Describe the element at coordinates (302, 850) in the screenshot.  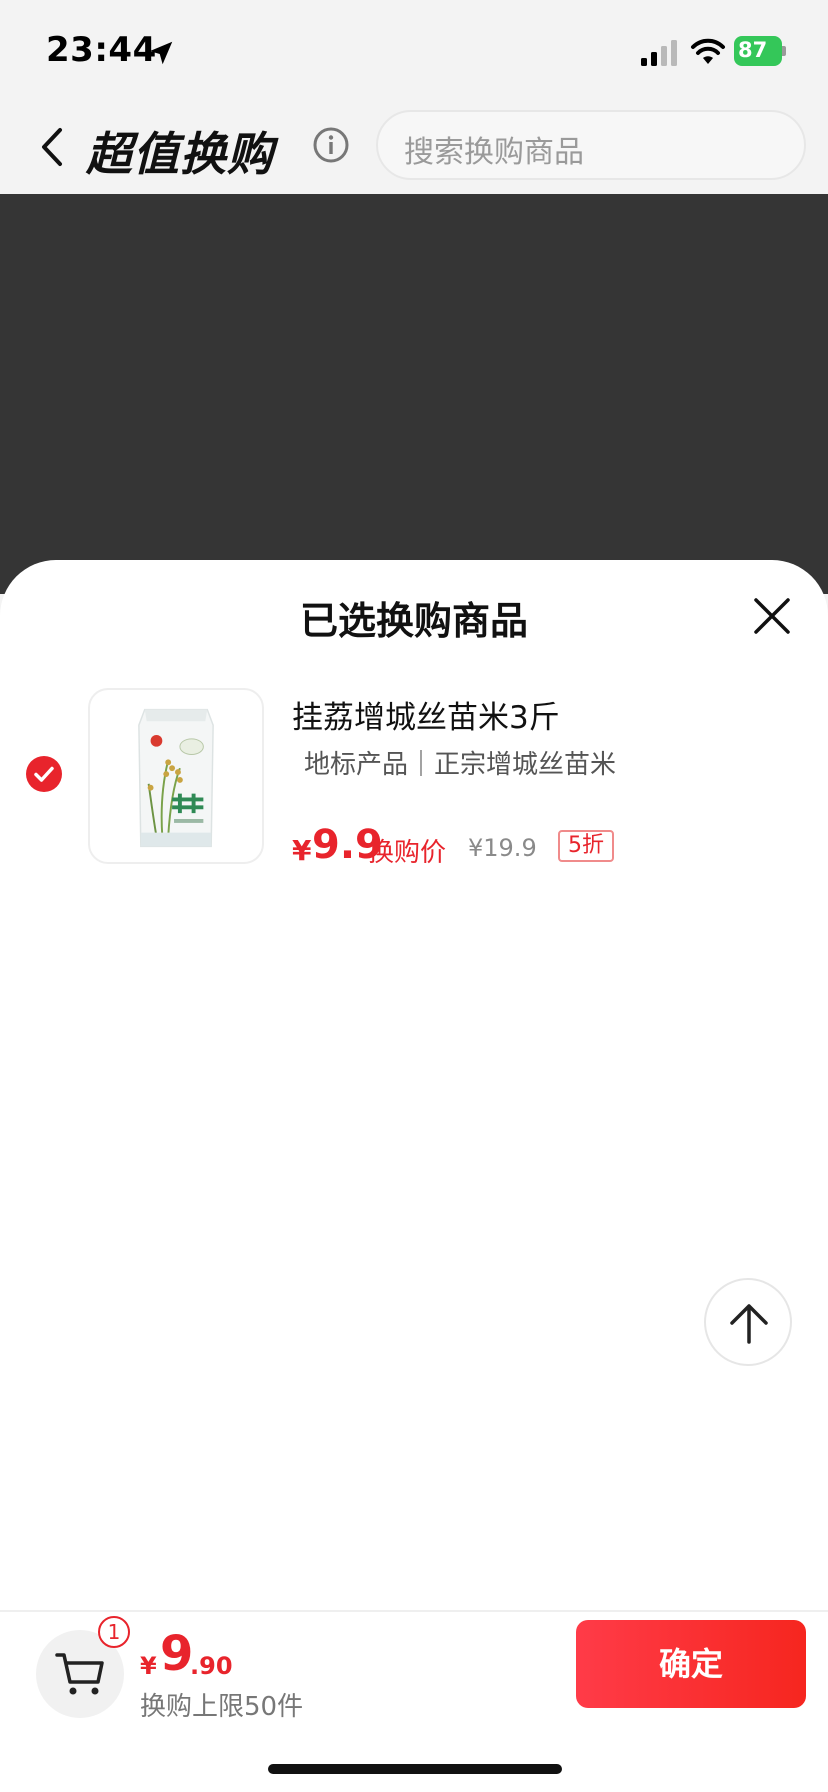
I see `price-symbol: ¥` at that location.